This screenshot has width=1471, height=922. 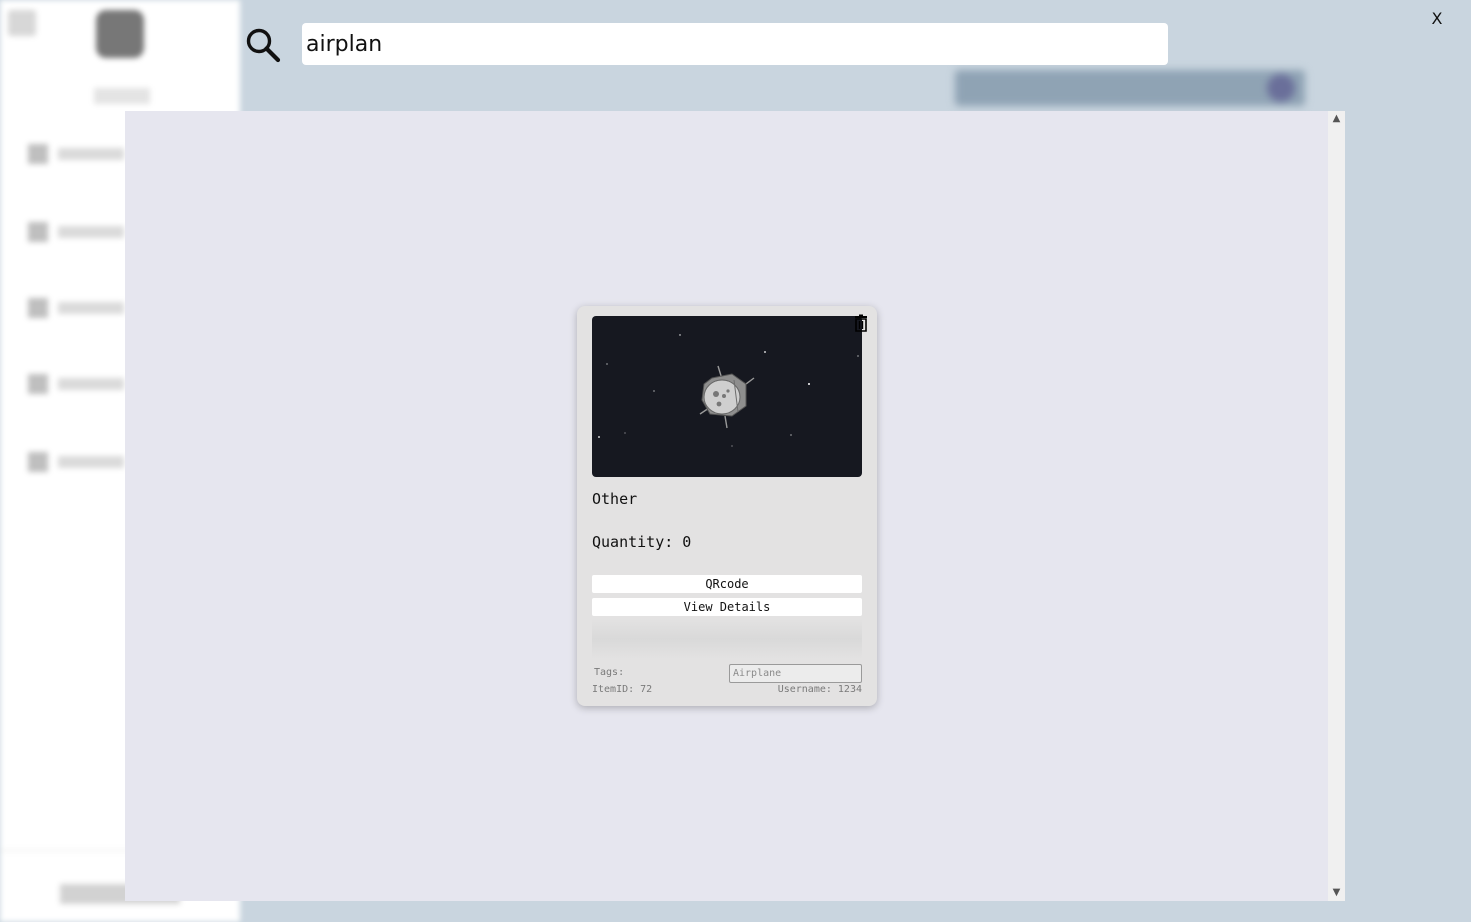 What do you see at coordinates (615, 499) in the screenshot?
I see `item-category: Other` at bounding box center [615, 499].